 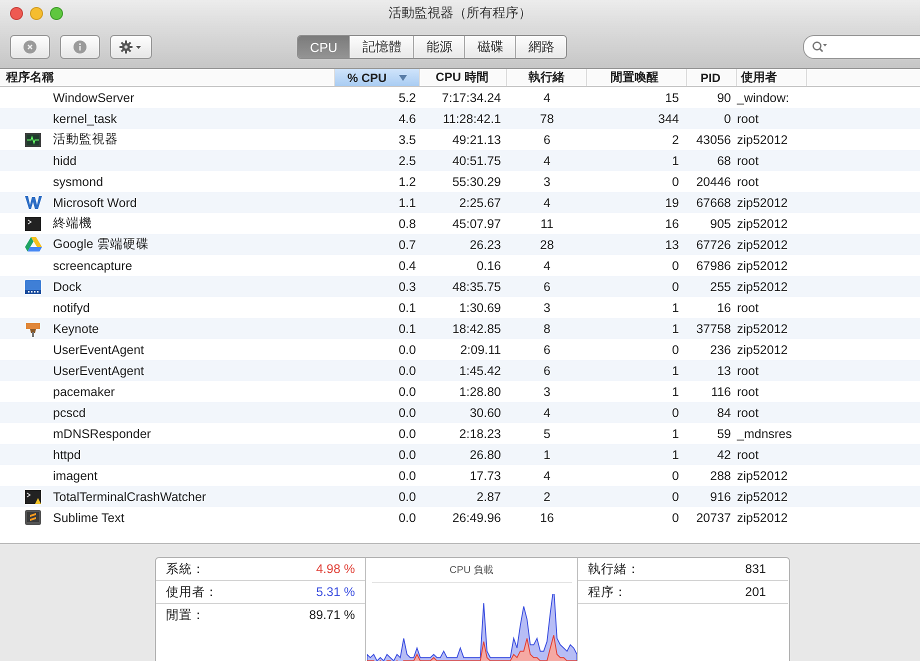 What do you see at coordinates (407, 265) in the screenshot?
I see `cpu-cell-text: 0.4` at bounding box center [407, 265].